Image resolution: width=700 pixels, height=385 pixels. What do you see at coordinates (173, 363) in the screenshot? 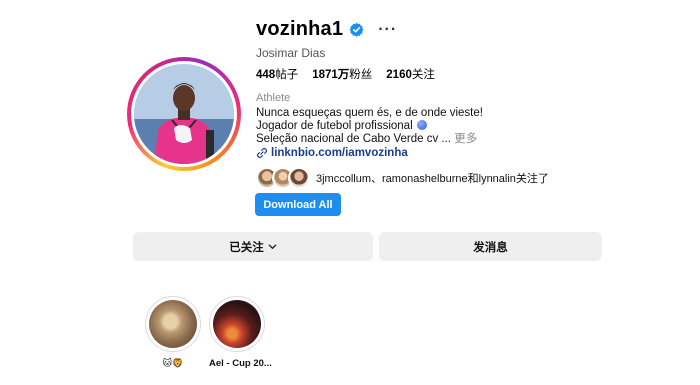
I see `highlight-label: 🐱🦁` at bounding box center [173, 363].